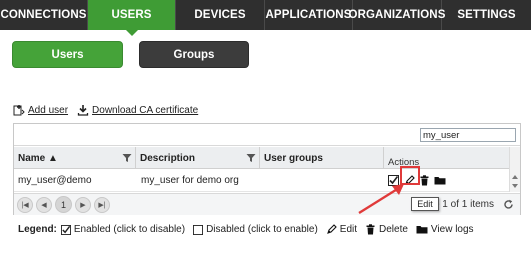 The width and height of the screenshot is (531, 257). I want to click on current-page-button: 1, so click(63, 204).